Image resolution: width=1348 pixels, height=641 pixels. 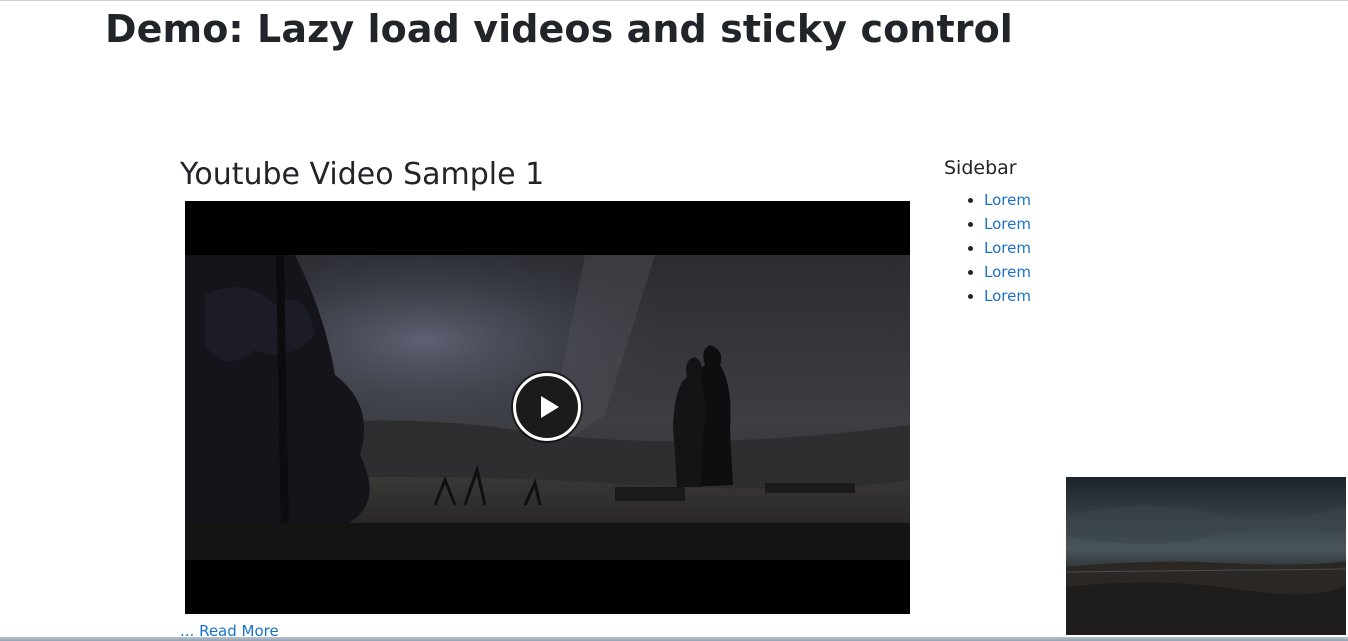 I want to click on play-button, so click(x=547, y=407).